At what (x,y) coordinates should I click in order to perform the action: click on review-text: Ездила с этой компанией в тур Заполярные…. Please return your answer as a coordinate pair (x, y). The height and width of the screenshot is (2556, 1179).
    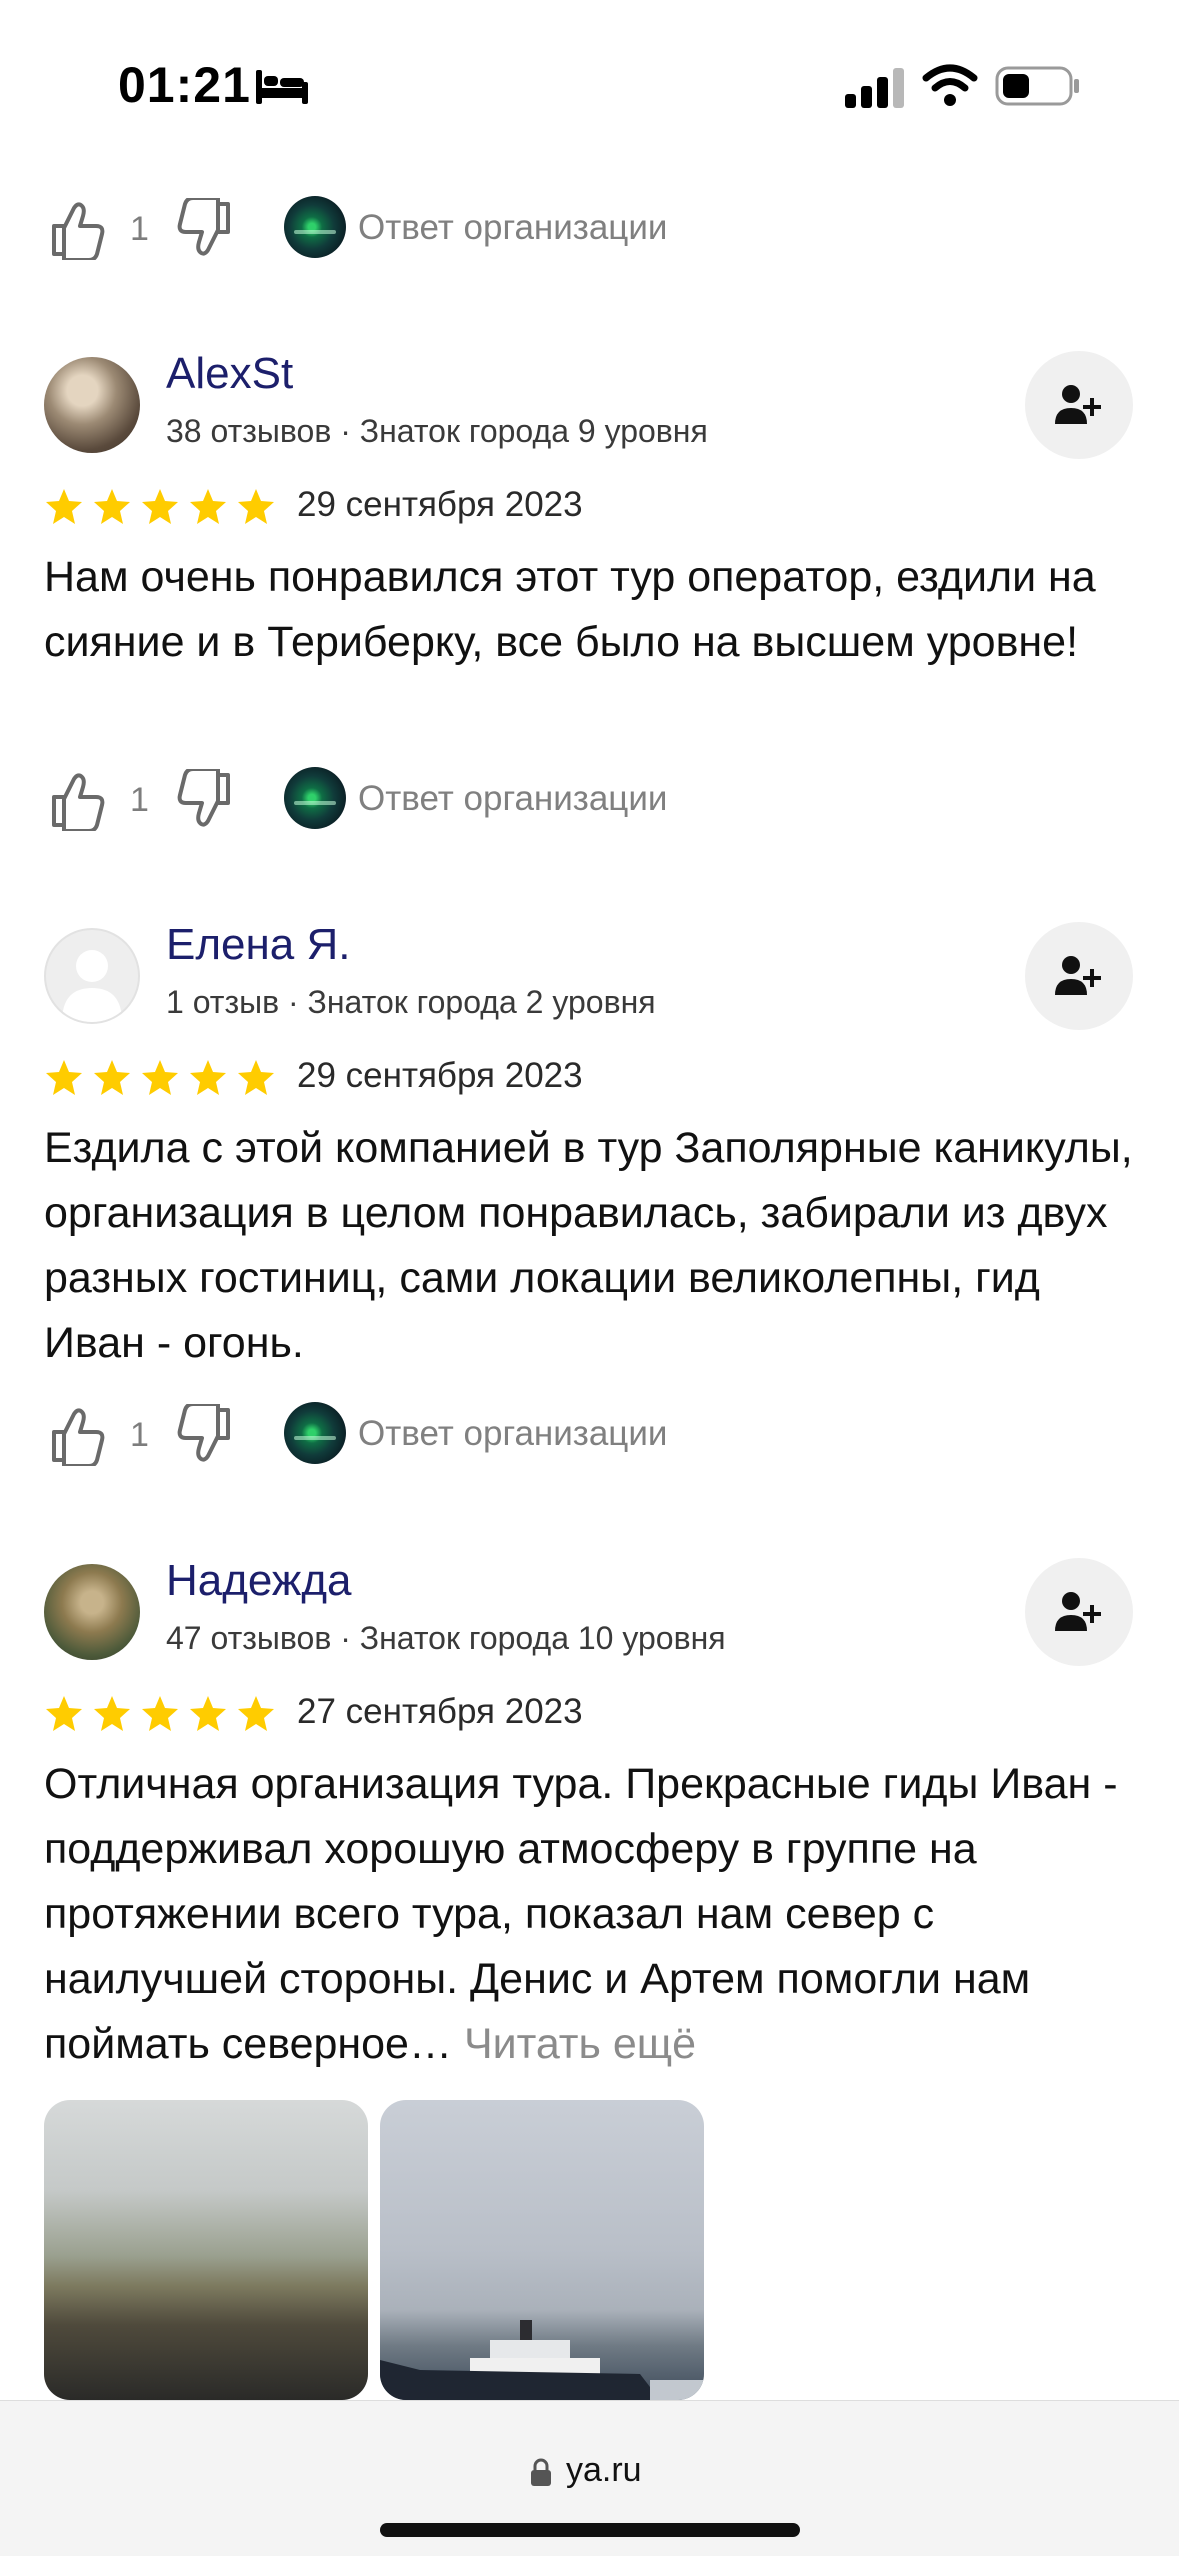
    Looking at the image, I should click on (588, 1245).